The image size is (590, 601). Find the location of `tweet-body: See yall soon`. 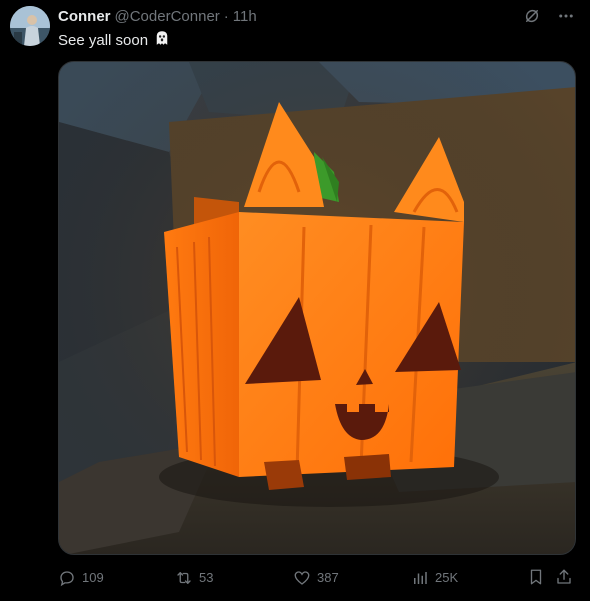

tweet-body: See yall soon is located at coordinates (103, 40).